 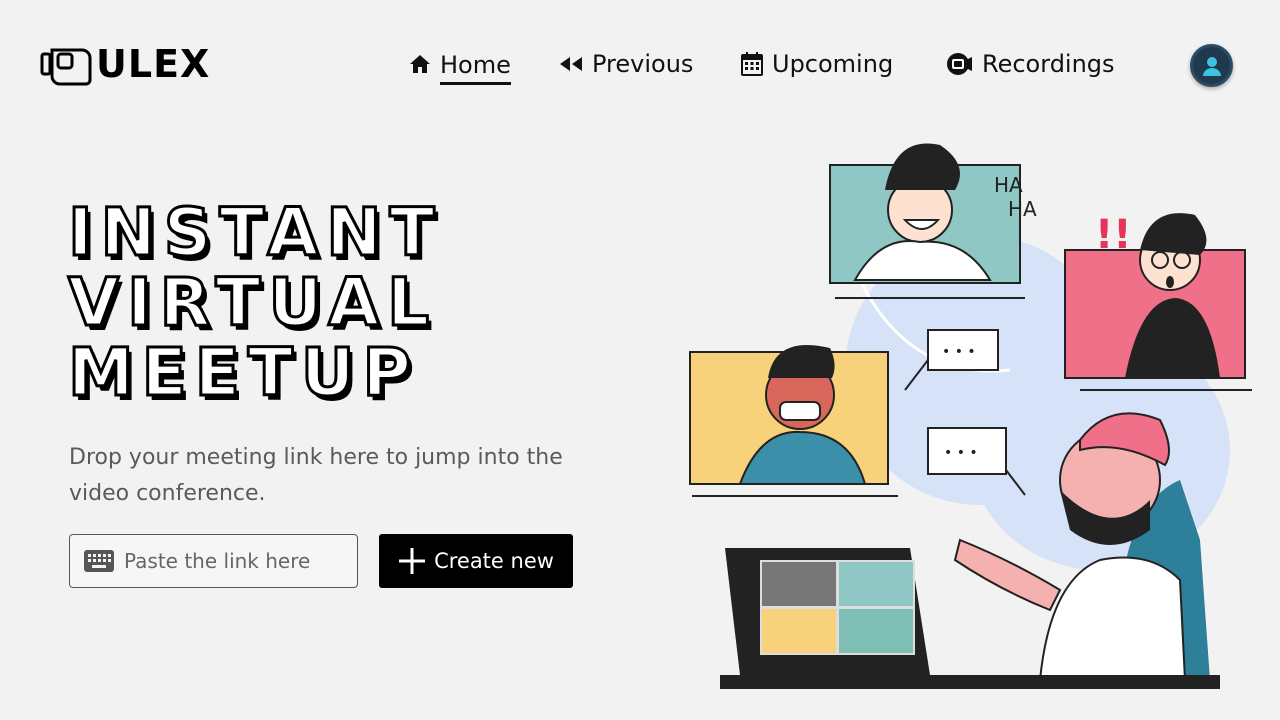 I want to click on create-new-label: Create new, so click(x=494, y=561).